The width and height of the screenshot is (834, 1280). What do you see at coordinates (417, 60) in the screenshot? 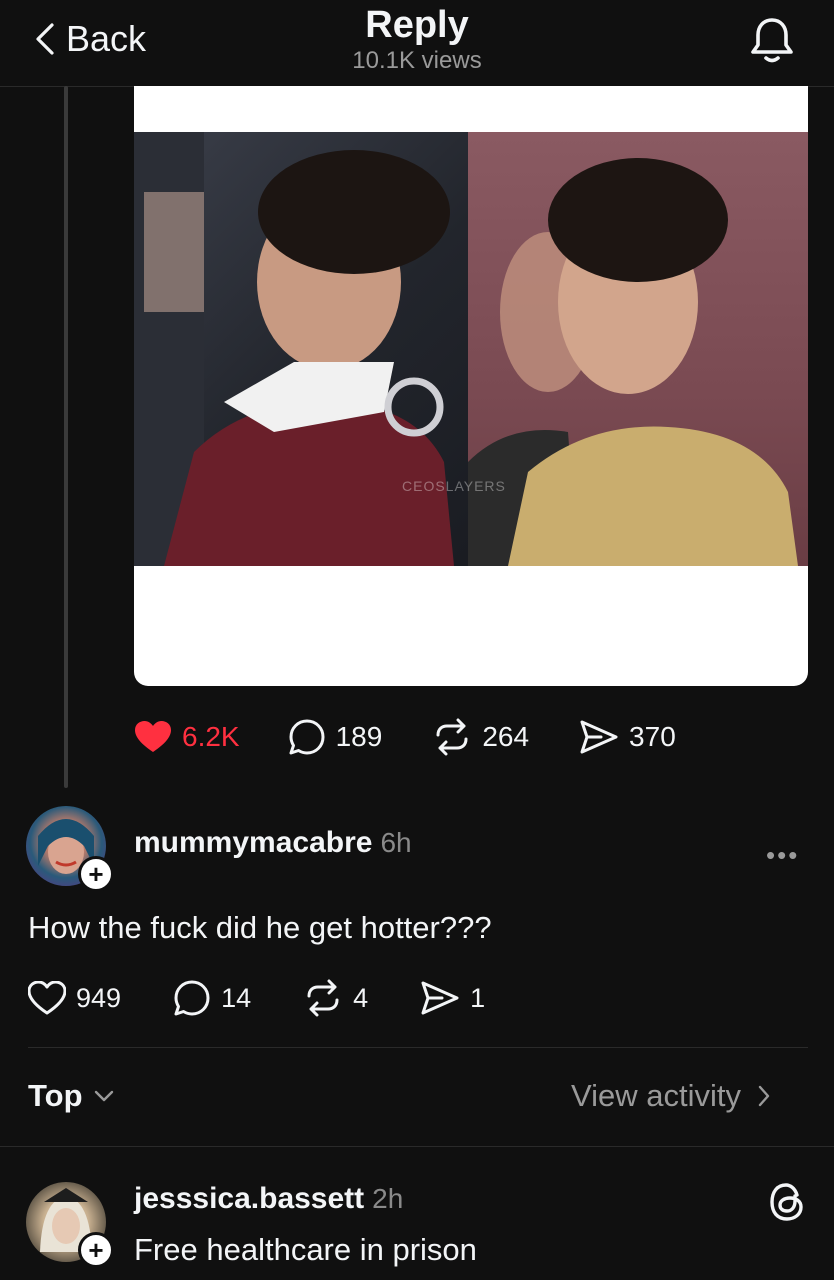
I see `view-count: 10.1K views` at bounding box center [417, 60].